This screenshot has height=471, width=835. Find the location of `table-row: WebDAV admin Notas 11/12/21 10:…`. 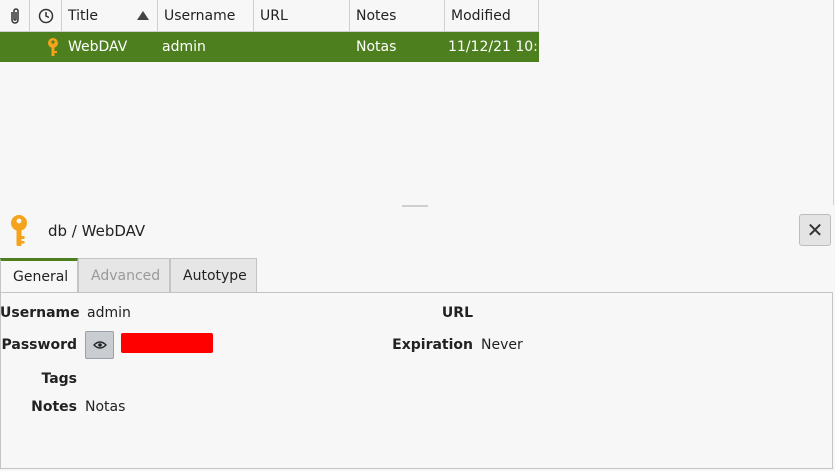

table-row: WebDAV admin Notas 11/12/21 10:… is located at coordinates (269, 47).